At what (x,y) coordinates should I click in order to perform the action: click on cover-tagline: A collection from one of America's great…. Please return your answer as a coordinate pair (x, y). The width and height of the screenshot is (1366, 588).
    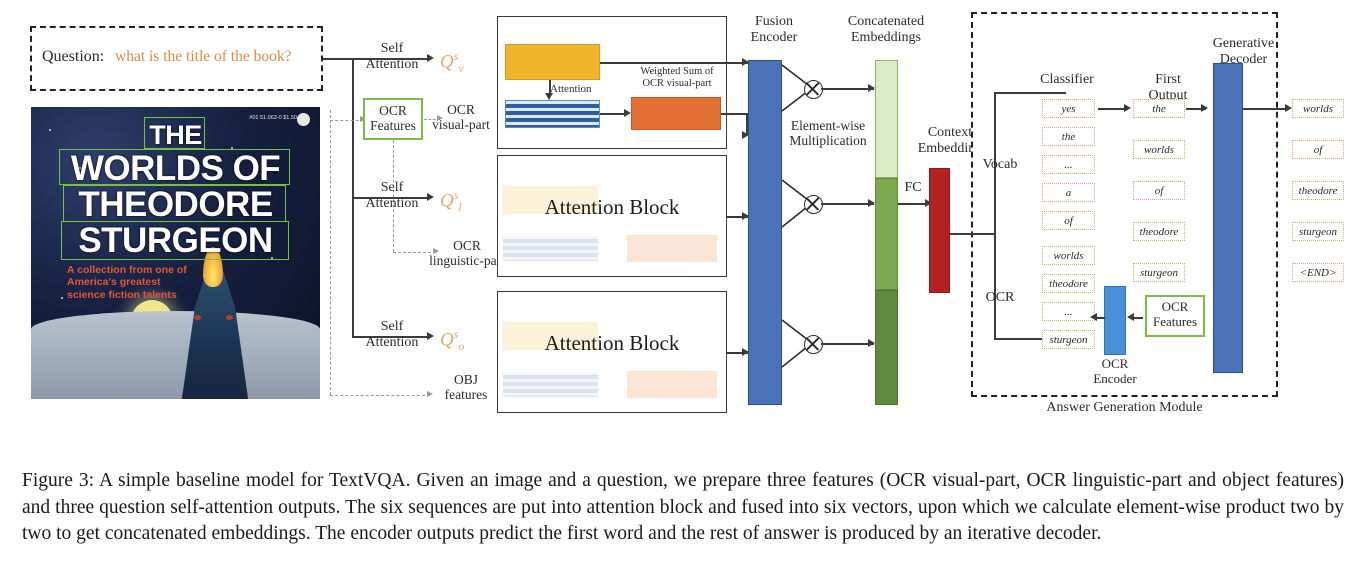
    Looking at the image, I should click on (127, 282).